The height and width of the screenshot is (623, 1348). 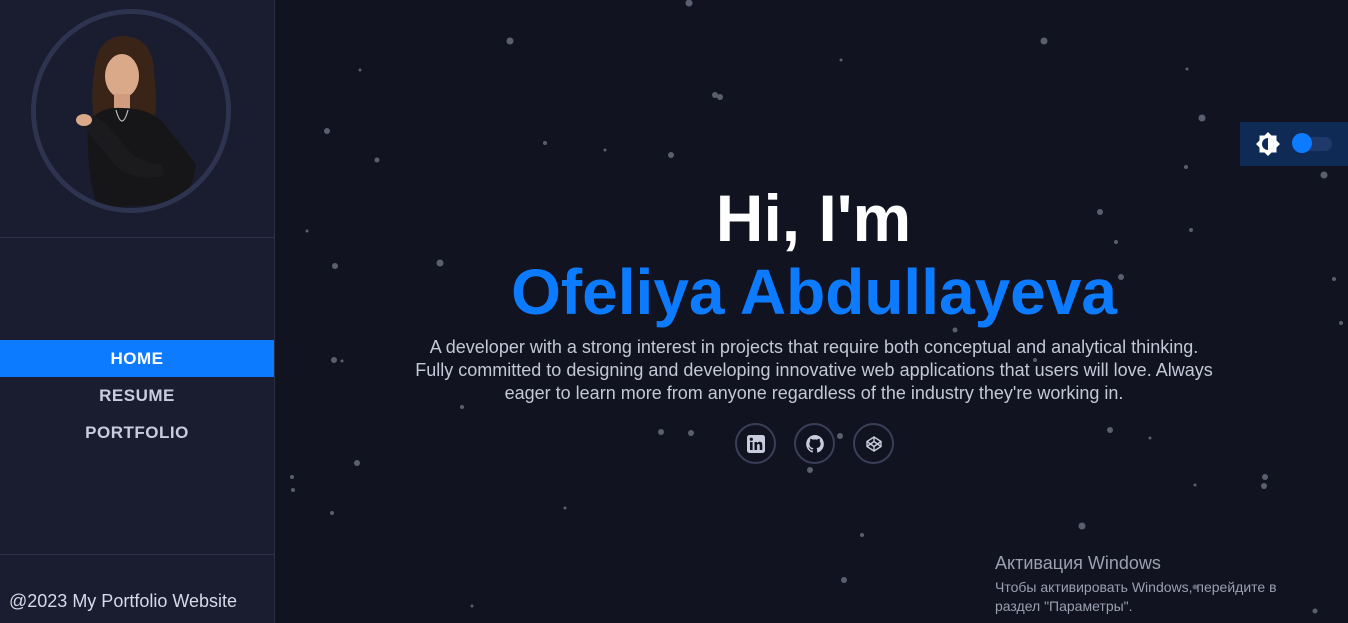 I want to click on main-nav: HOME RESUME PORTFOLIO, so click(x=137, y=395).